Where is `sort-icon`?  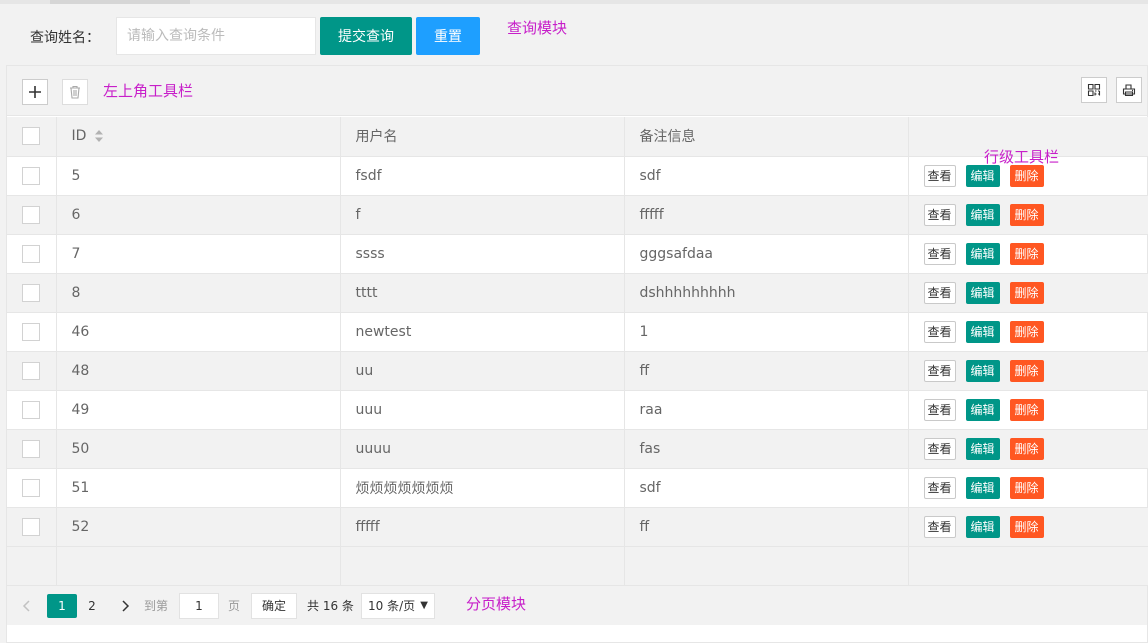
sort-icon is located at coordinates (99, 136).